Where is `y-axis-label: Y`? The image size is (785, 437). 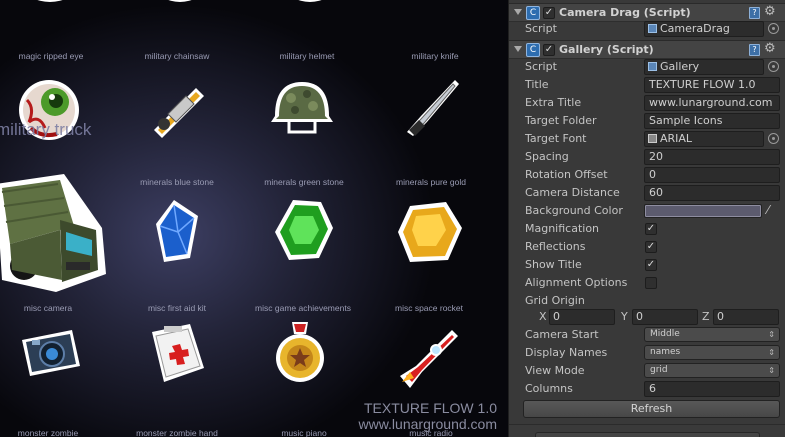 y-axis-label: Y is located at coordinates (624, 316).